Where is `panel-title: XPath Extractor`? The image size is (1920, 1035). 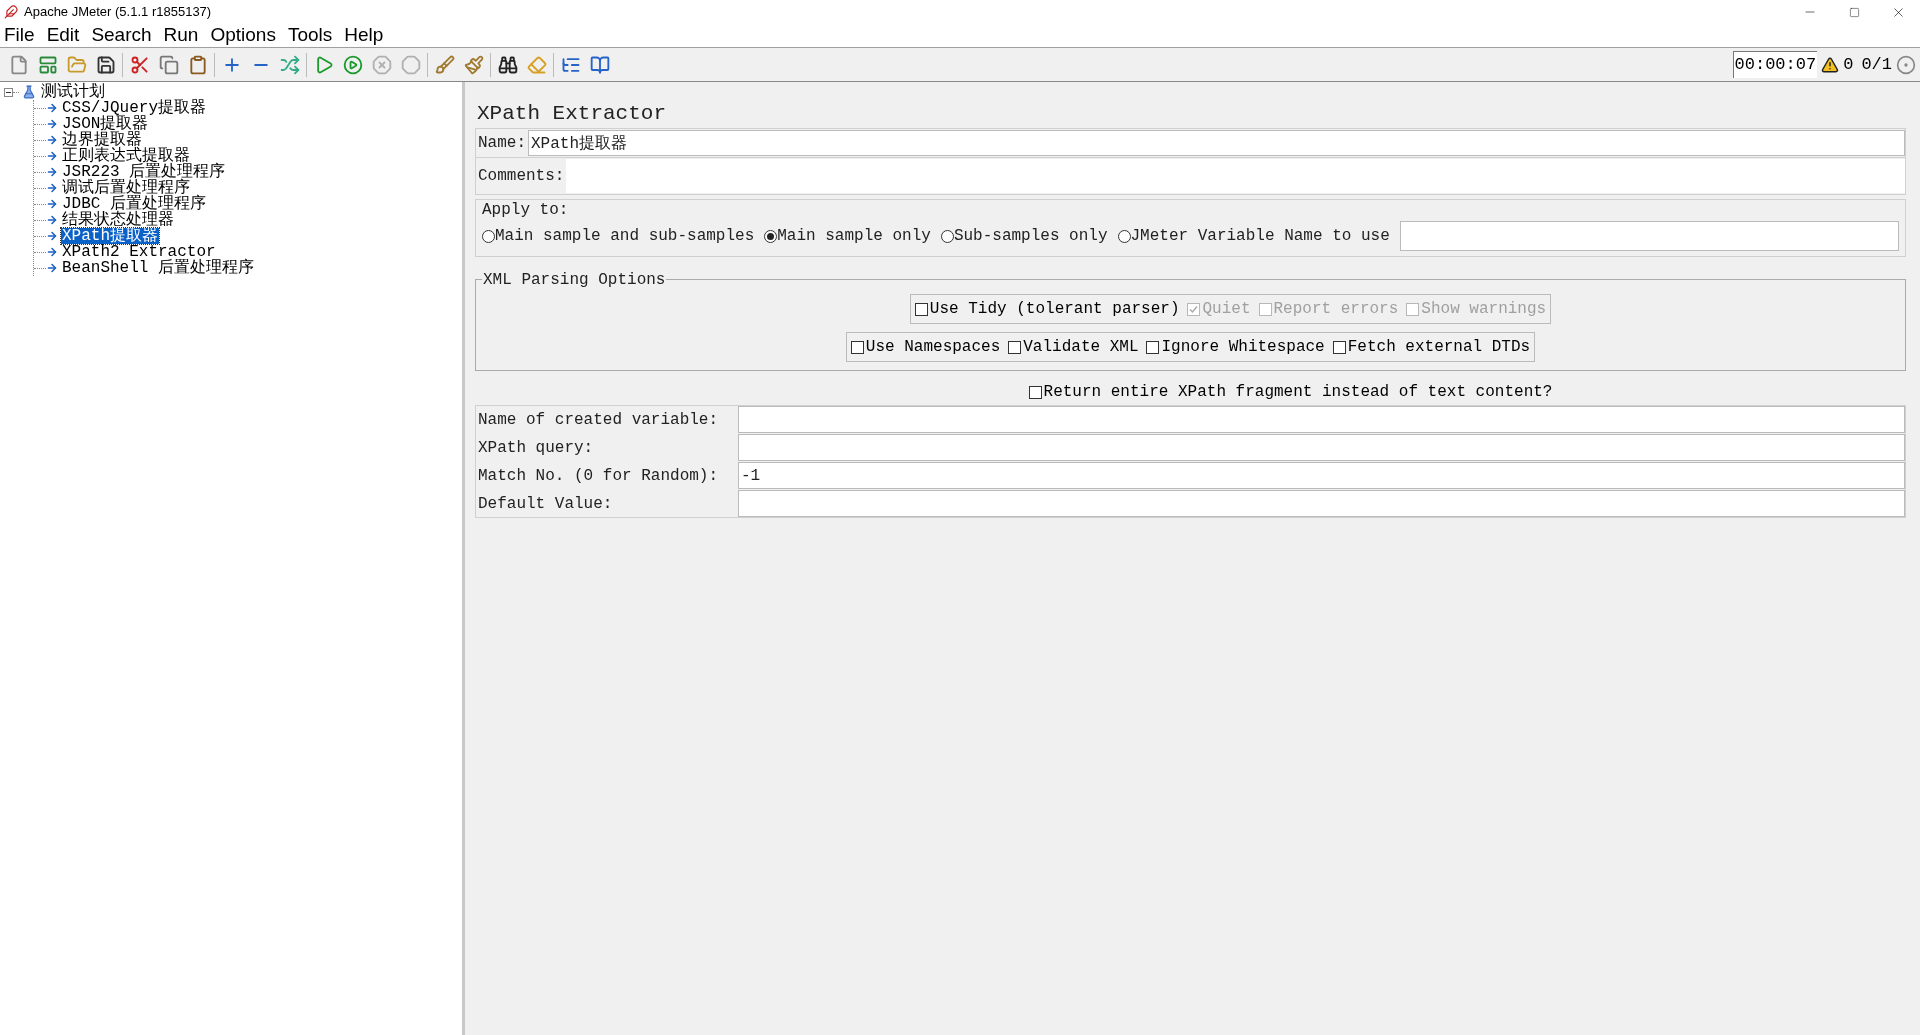 panel-title: XPath Extractor is located at coordinates (572, 112).